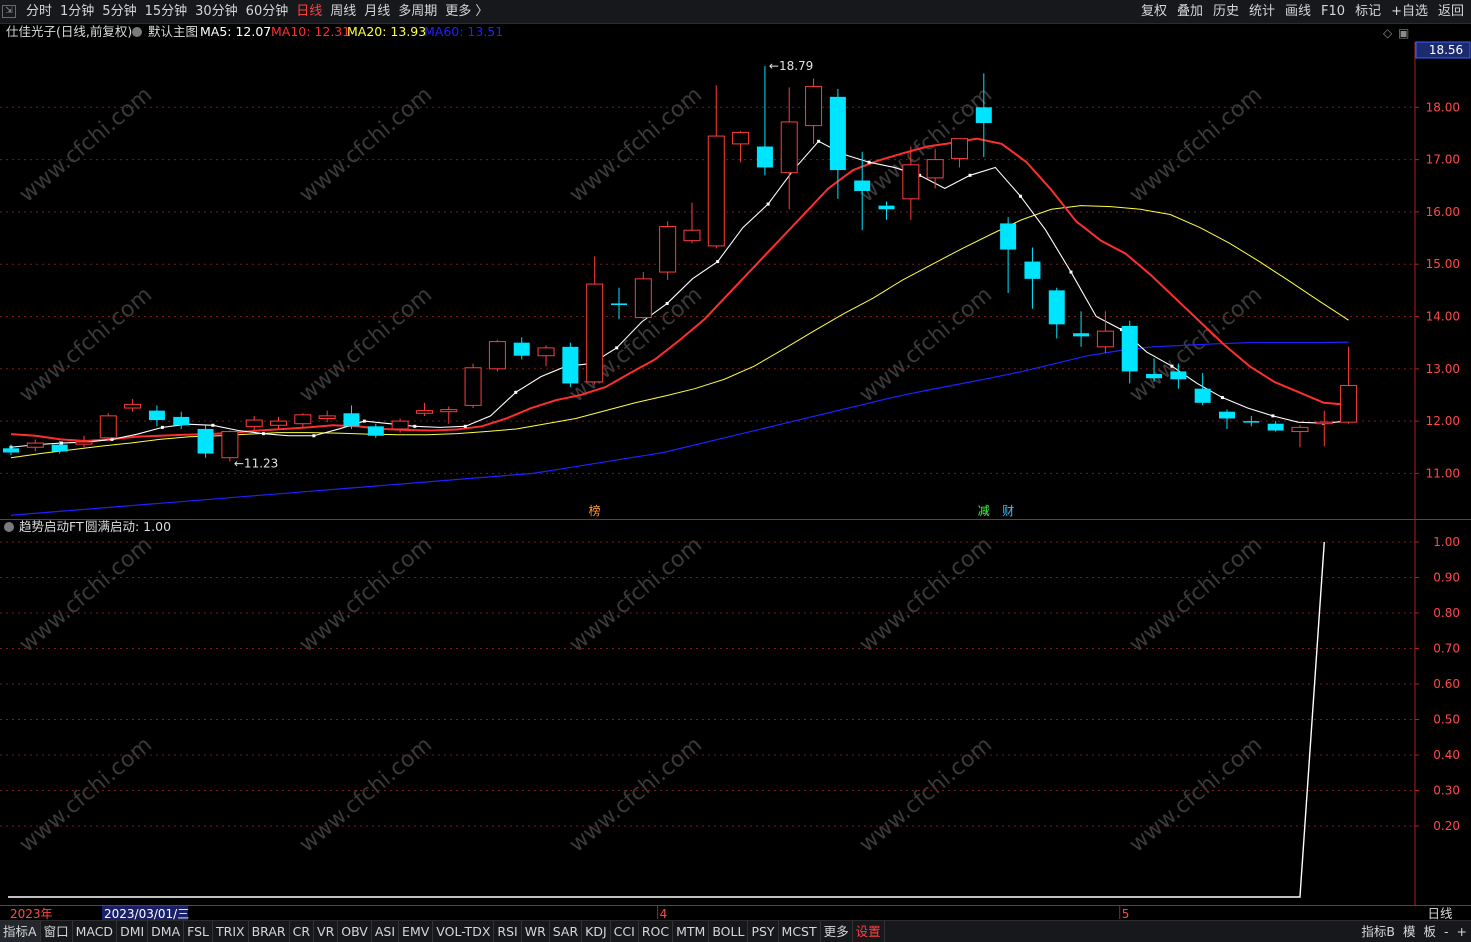 The width and height of the screenshot is (1471, 942). I want to click on indicator-tab-22: PSY, so click(763, 931).